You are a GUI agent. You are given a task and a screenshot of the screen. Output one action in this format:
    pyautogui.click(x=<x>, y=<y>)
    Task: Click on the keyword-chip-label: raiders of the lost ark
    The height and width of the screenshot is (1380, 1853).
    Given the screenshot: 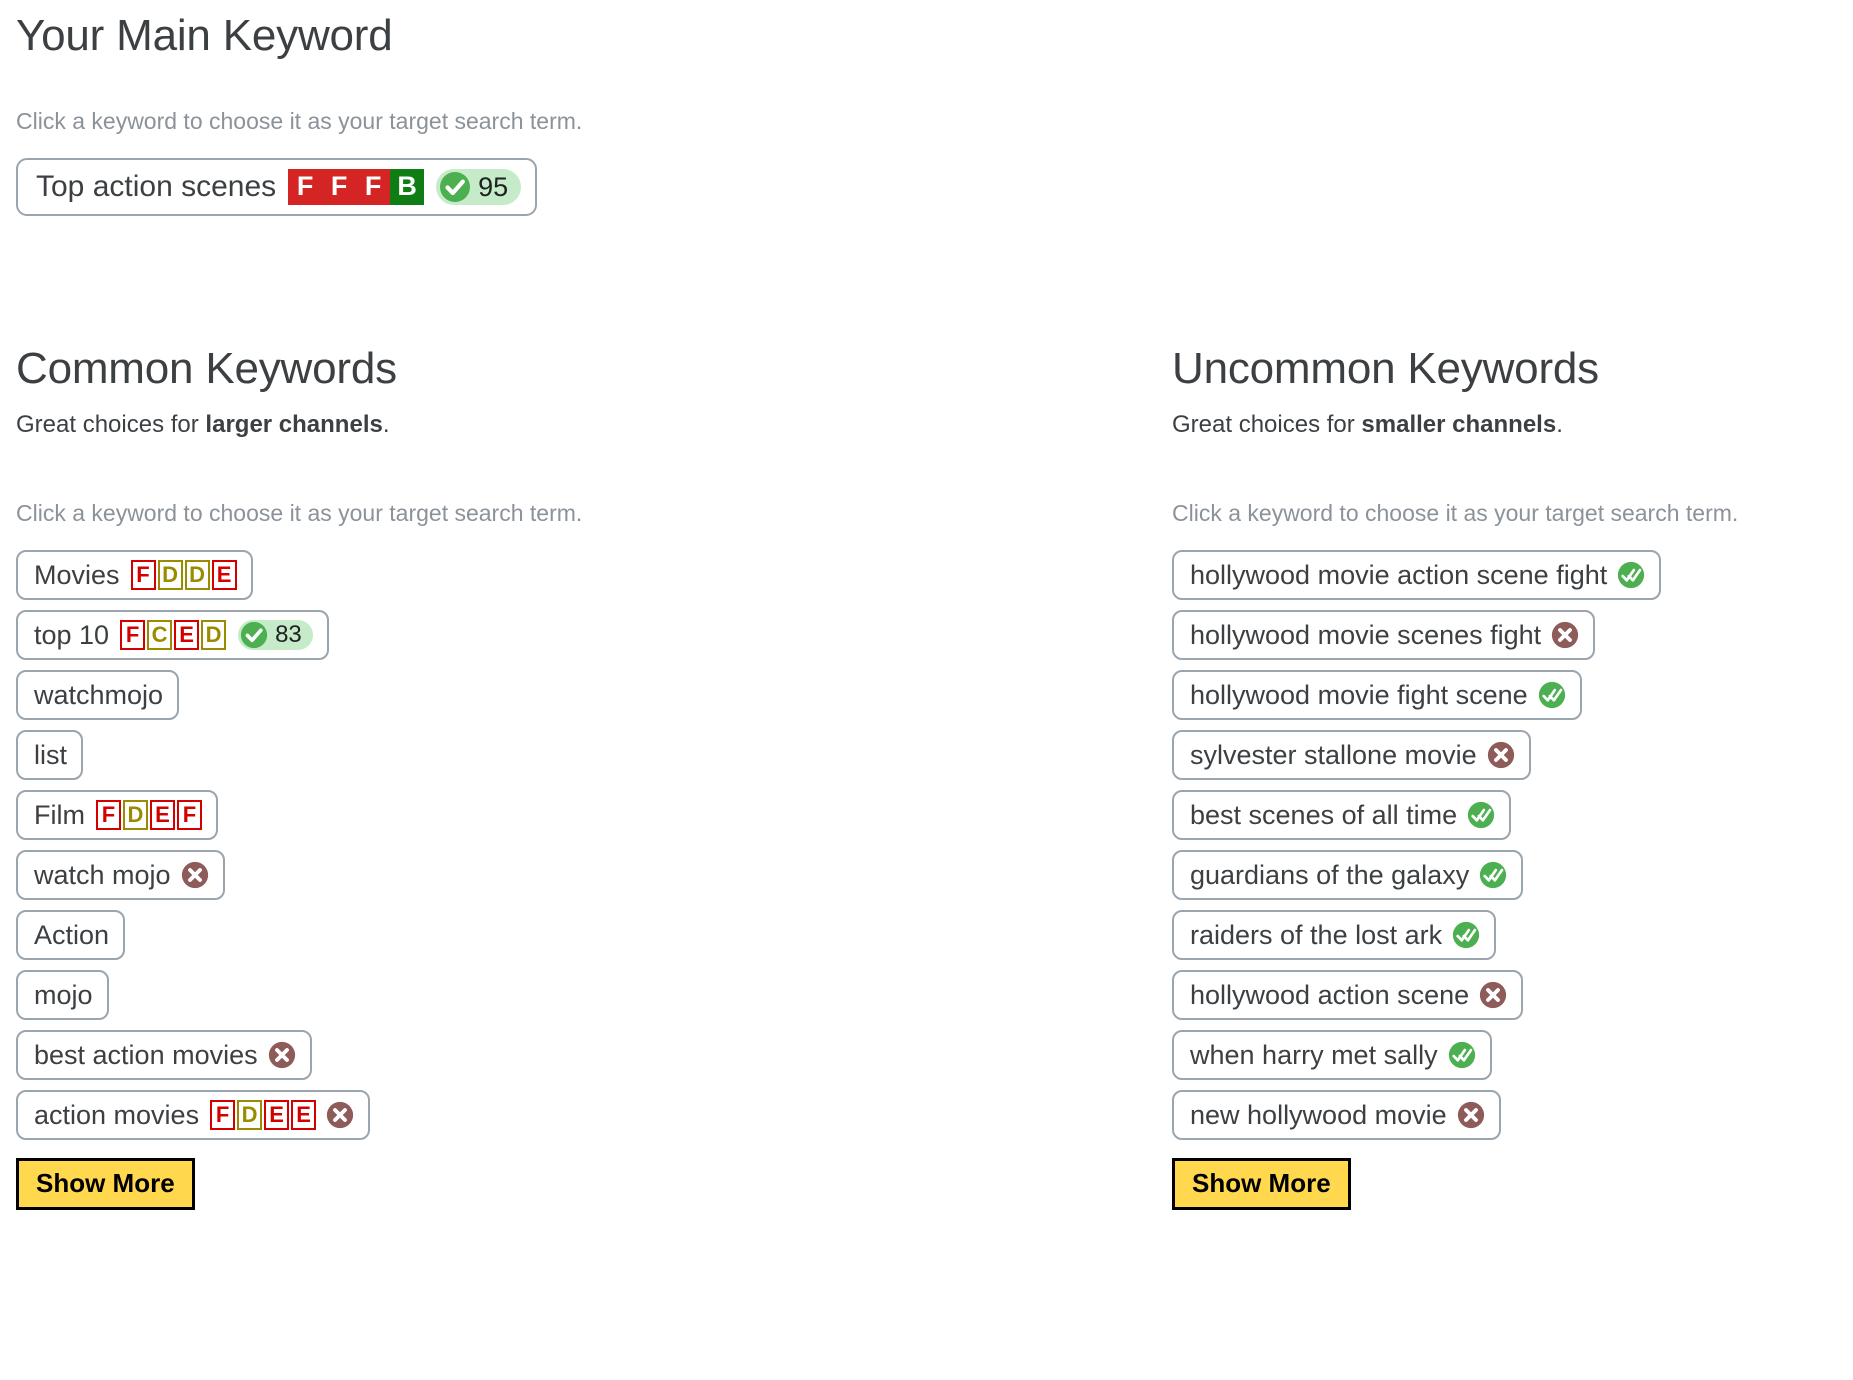 What is the action you would take?
    pyautogui.click(x=1316, y=934)
    